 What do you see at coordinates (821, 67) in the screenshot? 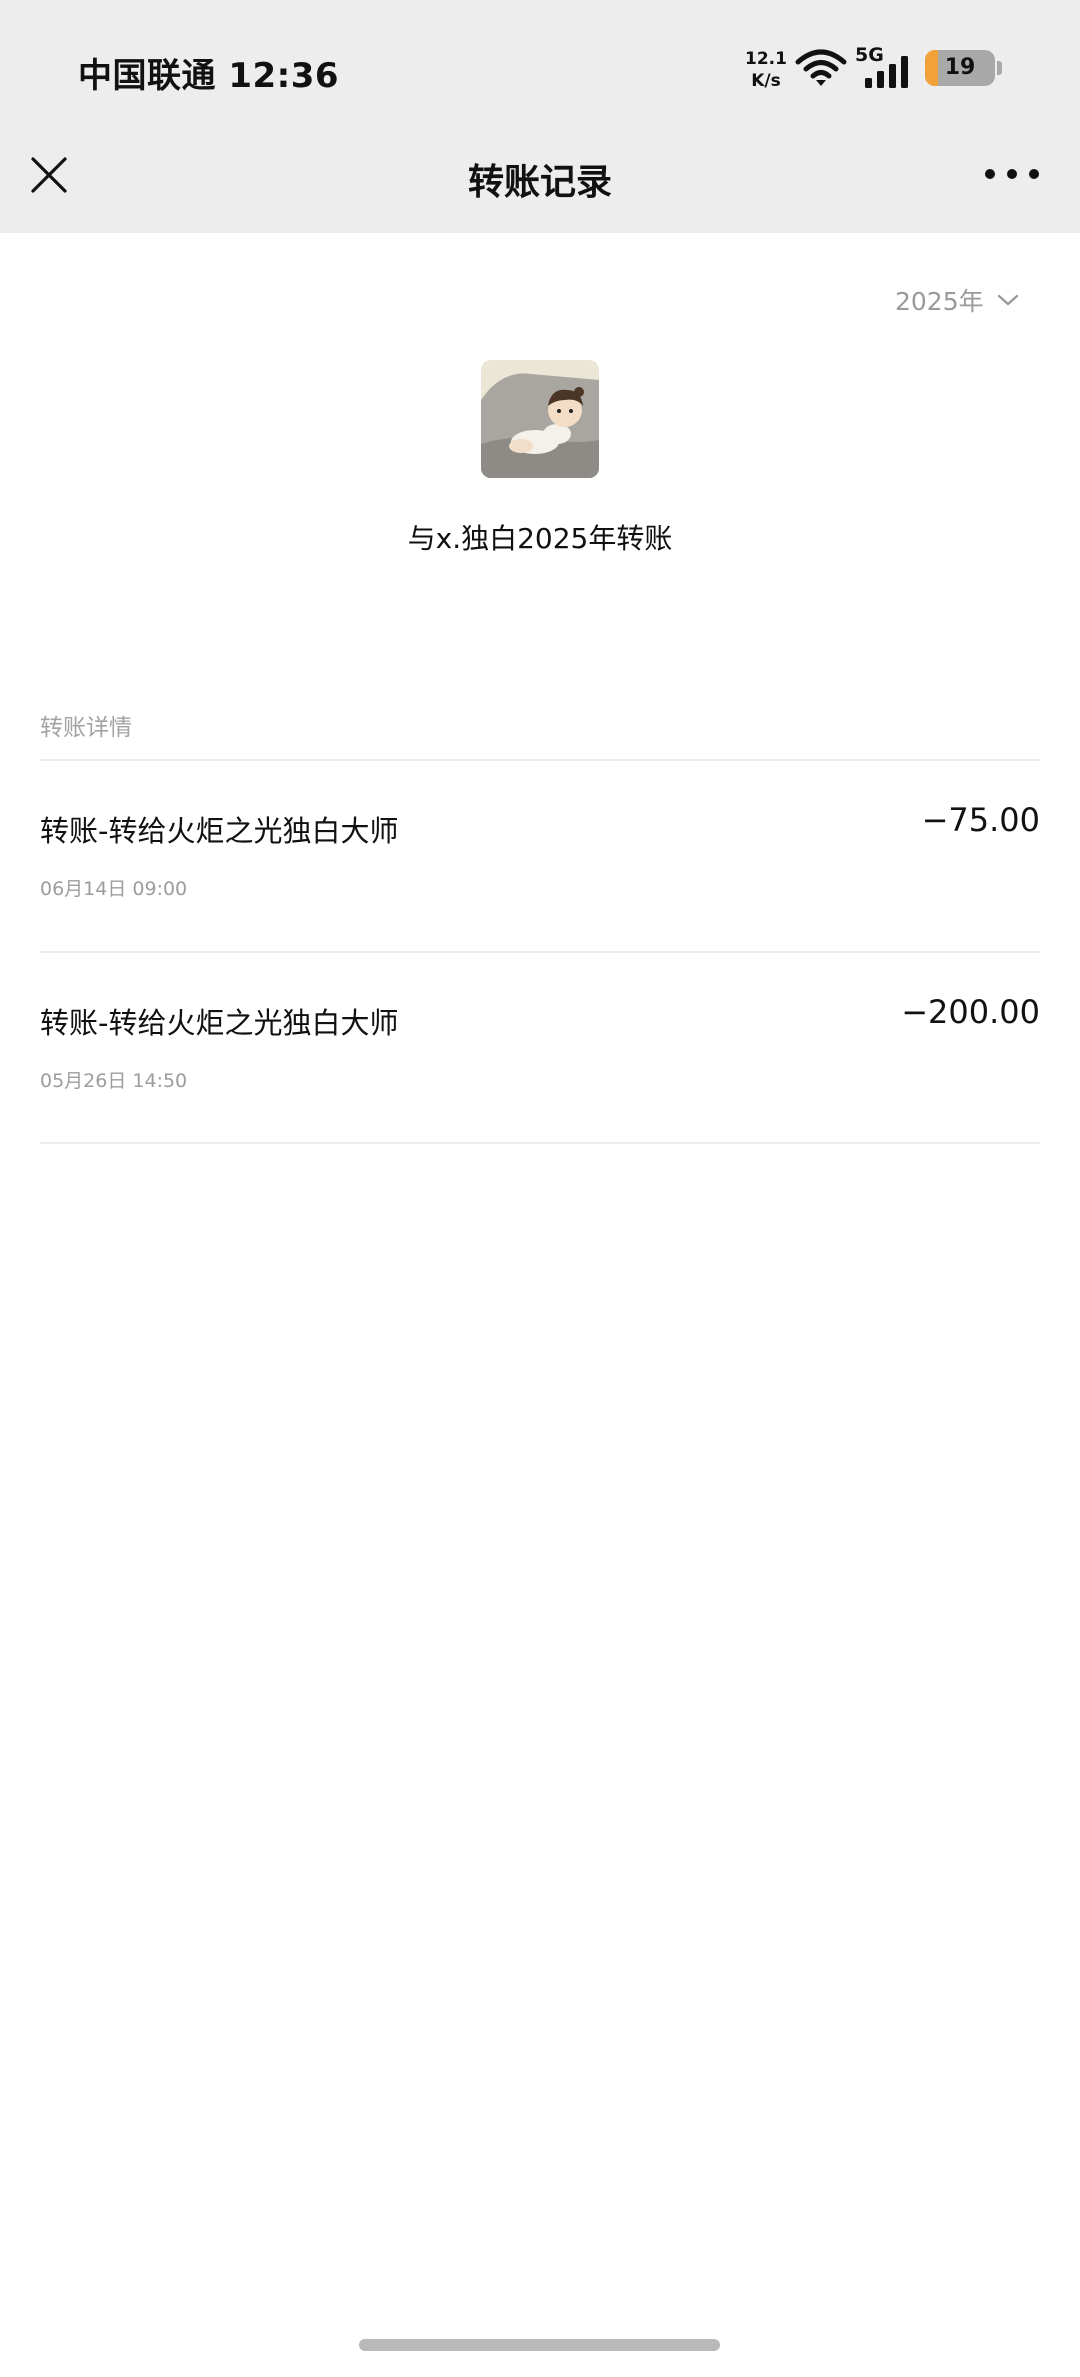
I see `wifi-icon` at bounding box center [821, 67].